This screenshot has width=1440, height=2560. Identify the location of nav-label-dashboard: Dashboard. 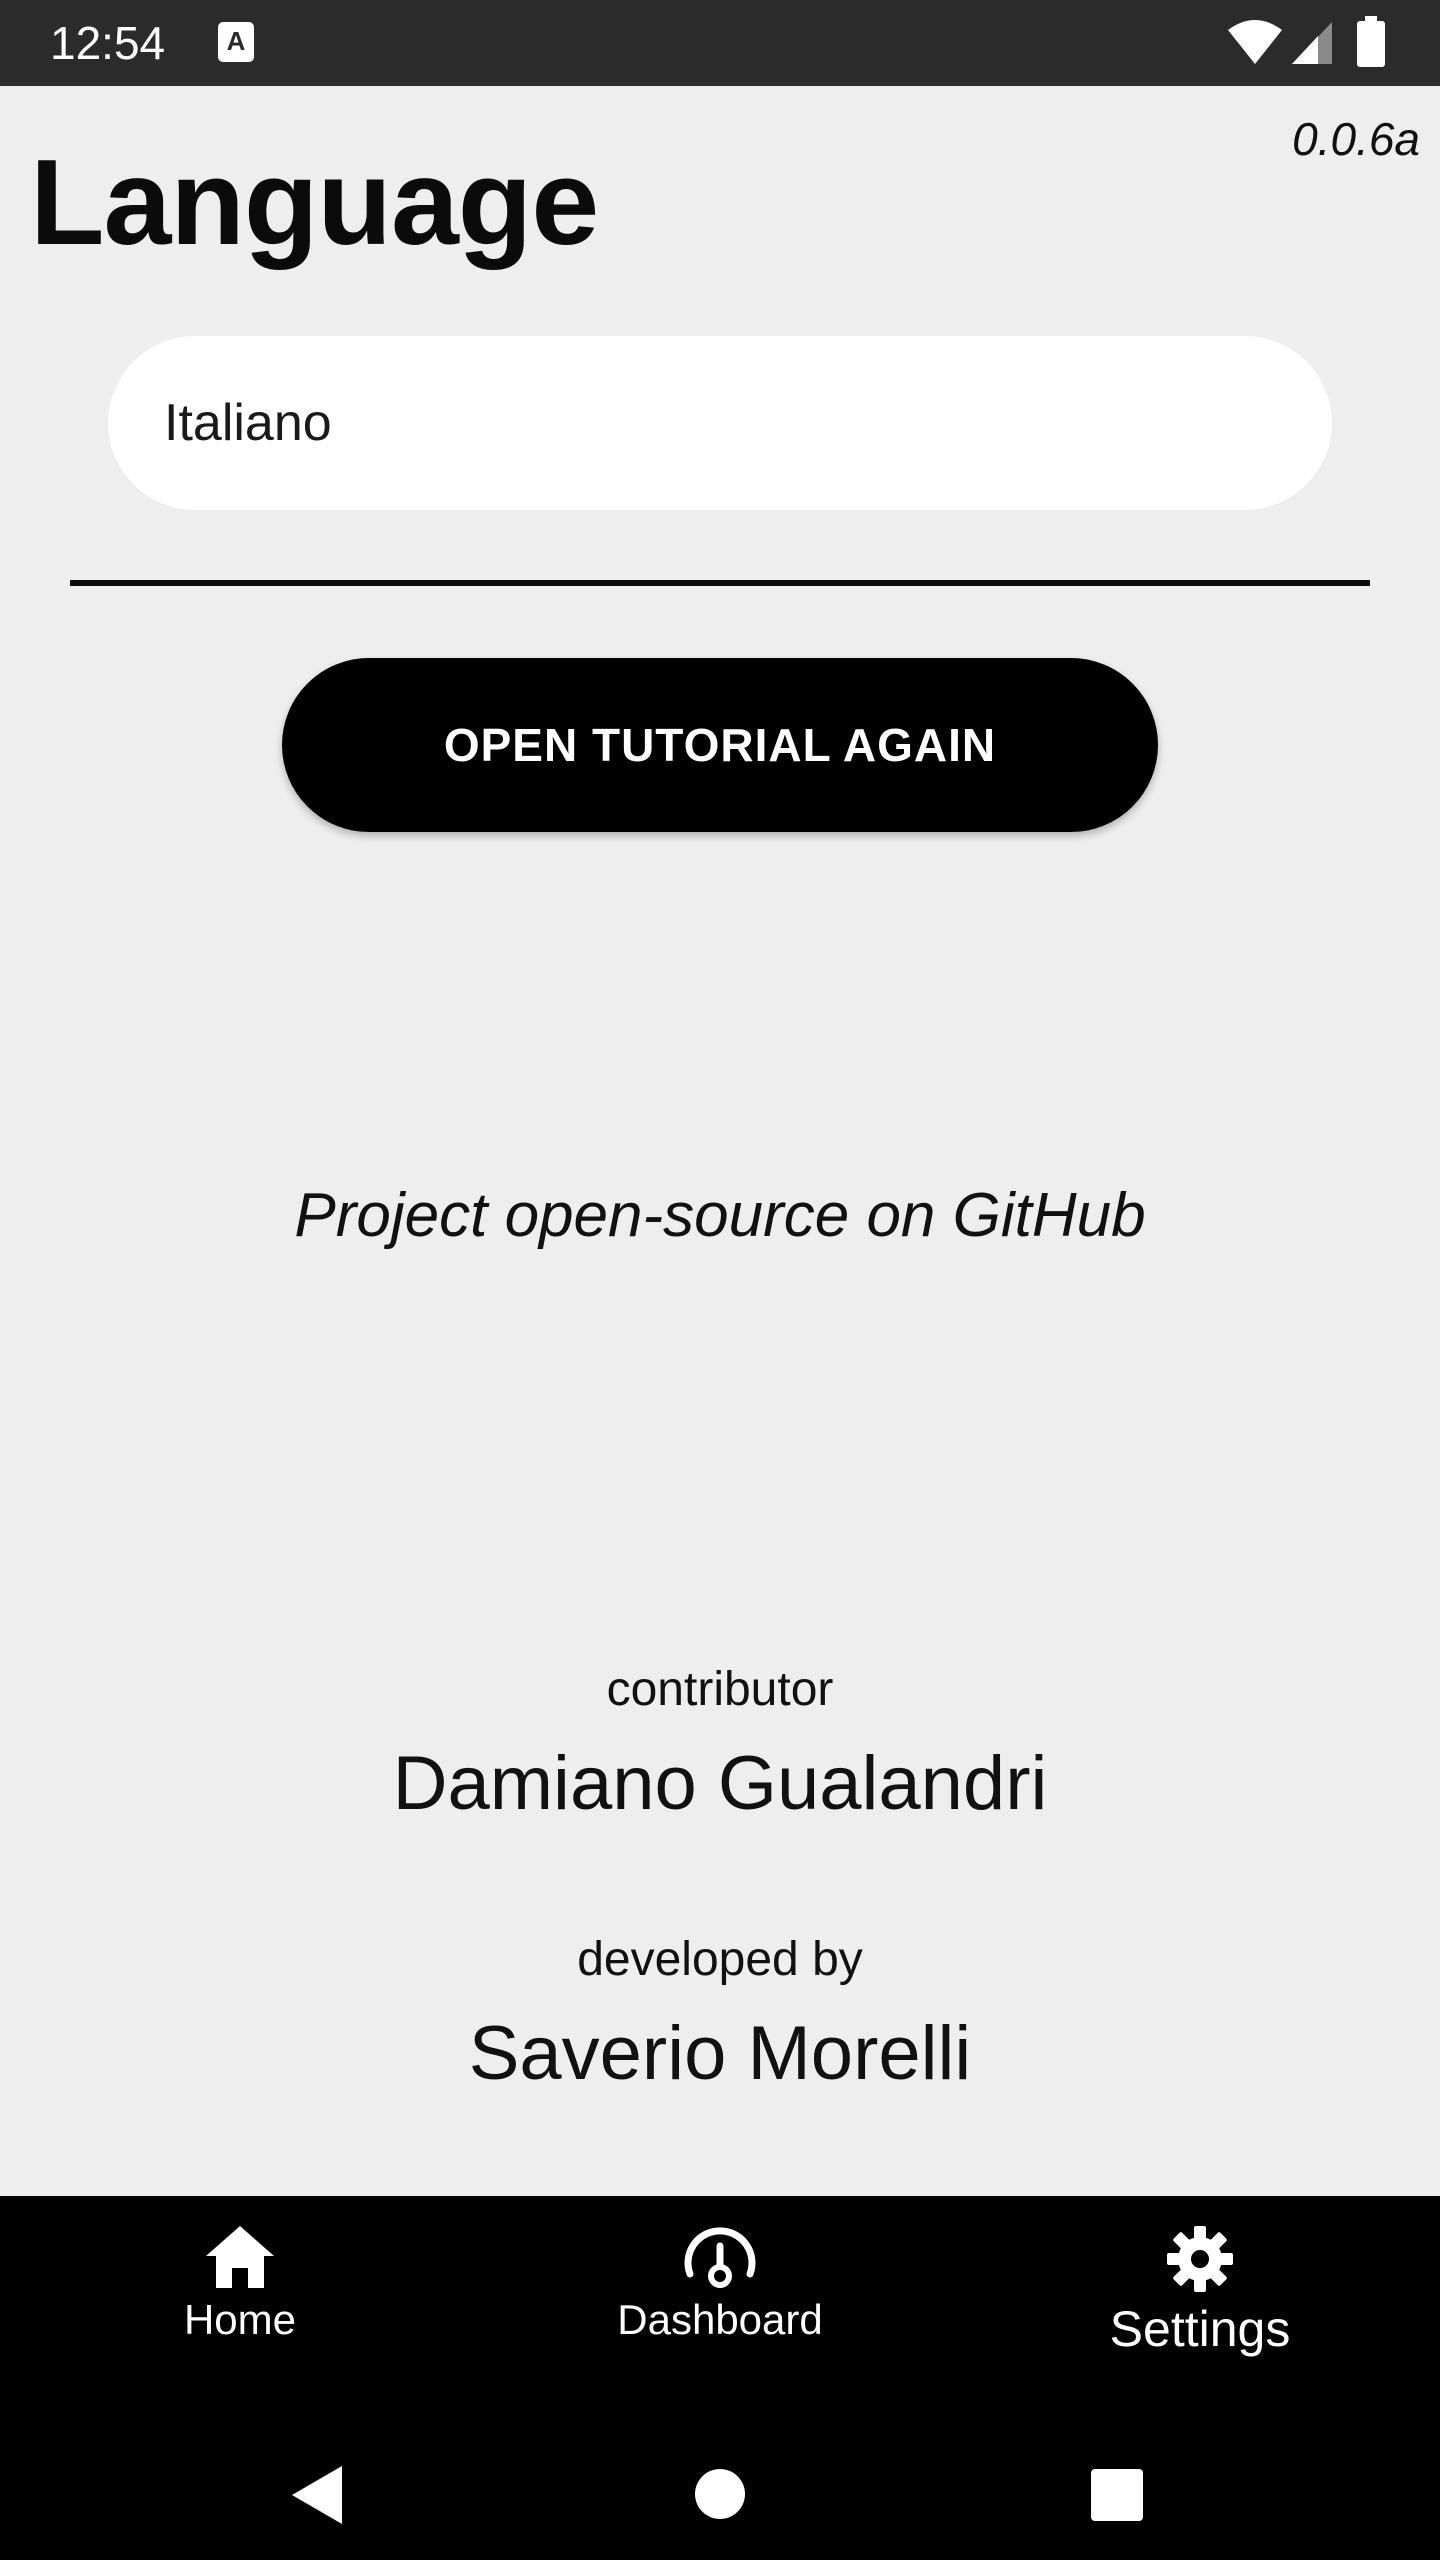
(720, 2319).